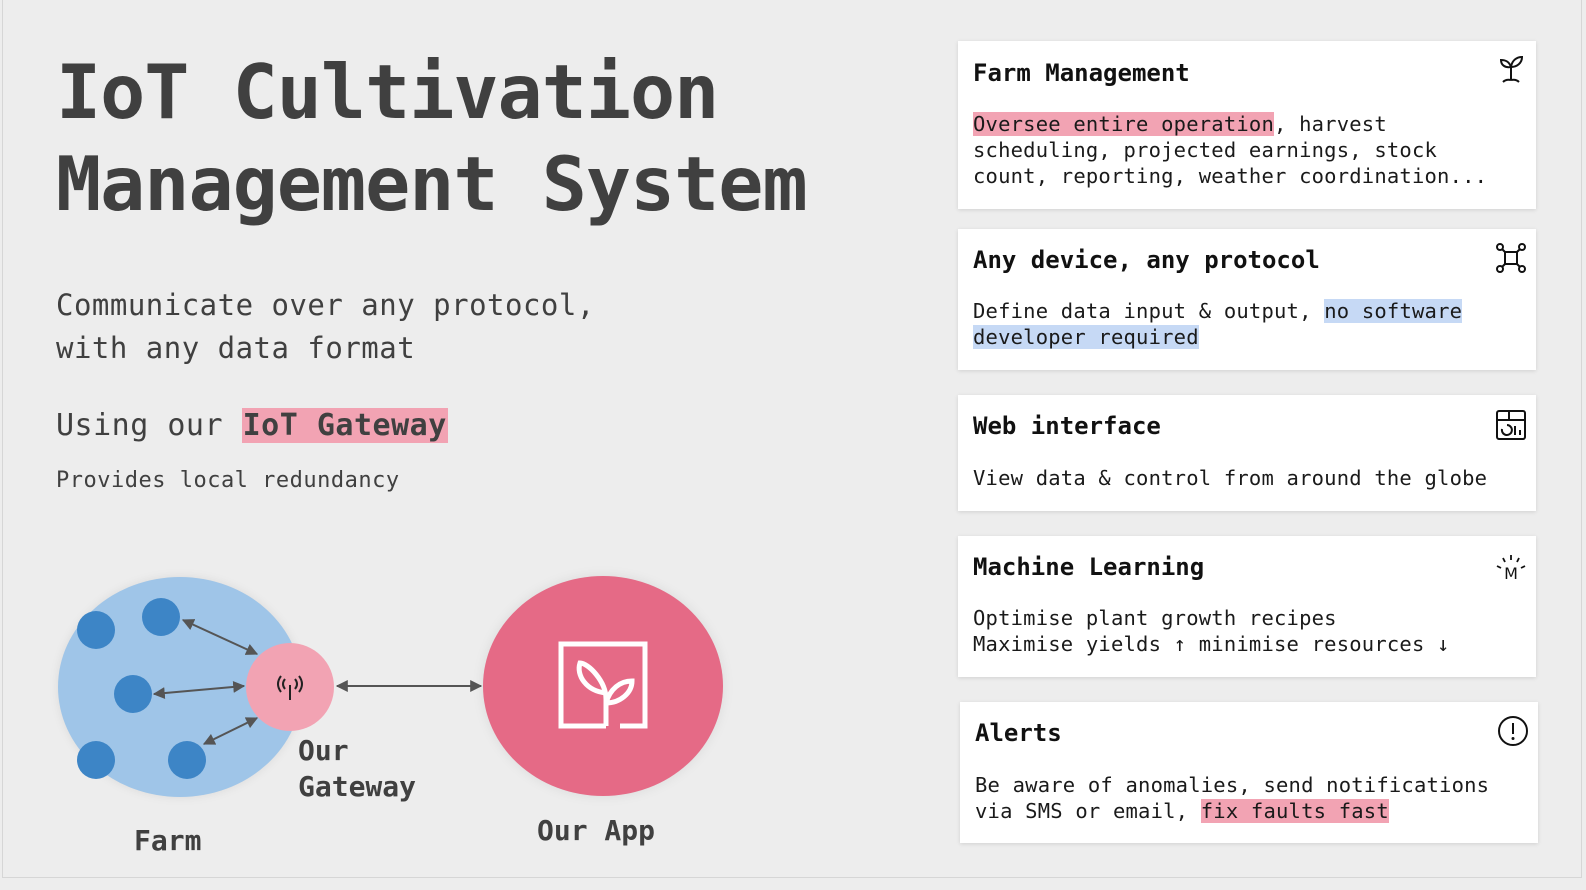 This screenshot has height=890, width=1586. Describe the element at coordinates (1149, 311) in the screenshot. I see `card-body-text: Define data input & output,` at that location.